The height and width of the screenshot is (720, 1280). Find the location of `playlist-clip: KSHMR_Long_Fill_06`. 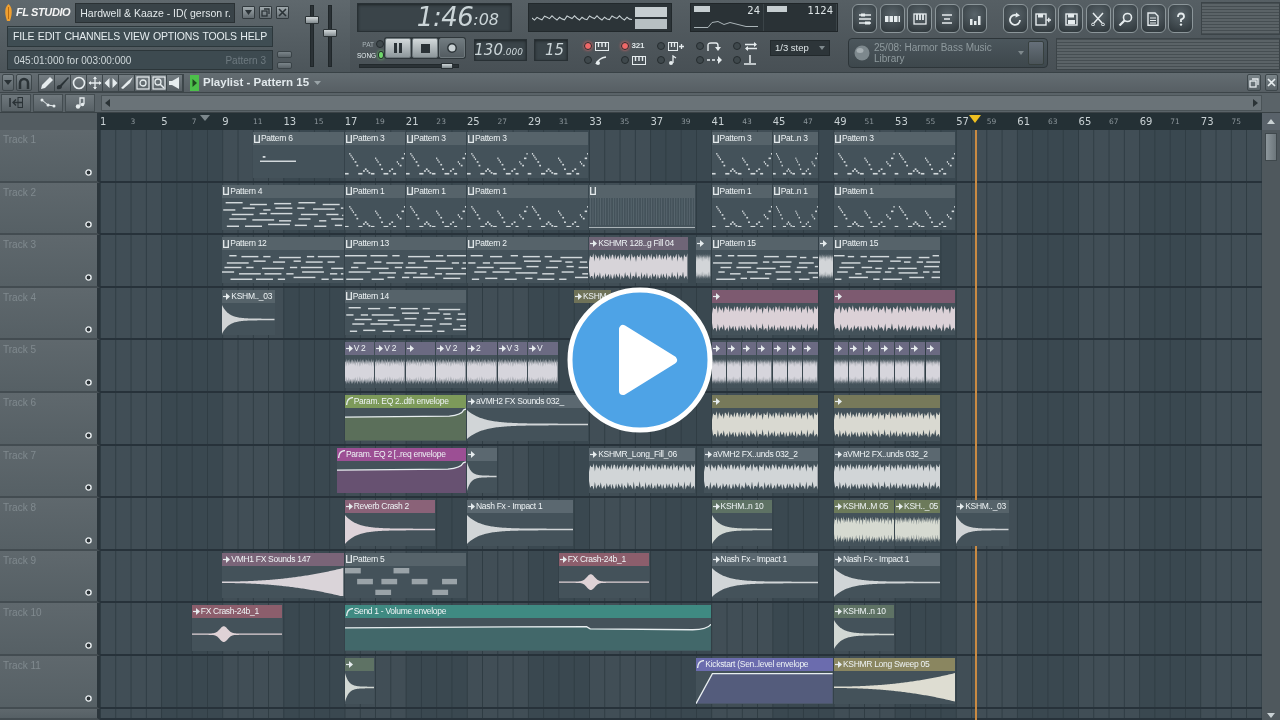

playlist-clip: KSHMR_Long_Fill_06 is located at coordinates (642, 470).